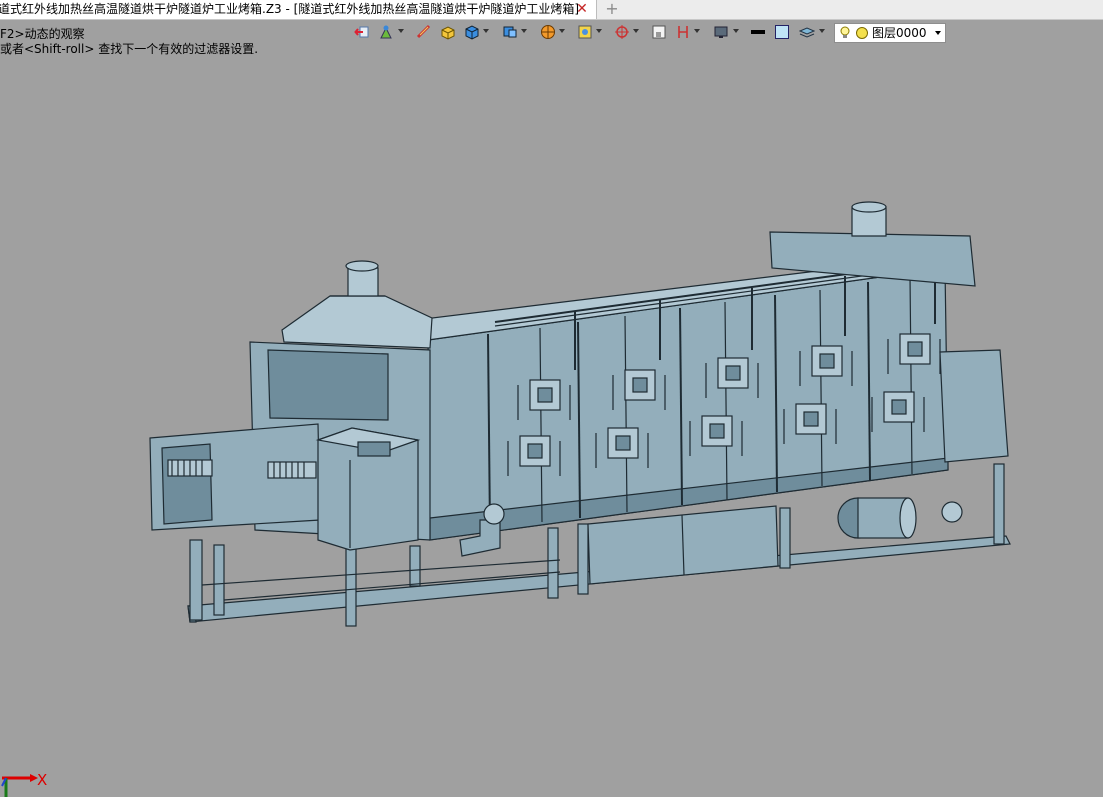  I want to click on bracket-icon, so click(683, 32).